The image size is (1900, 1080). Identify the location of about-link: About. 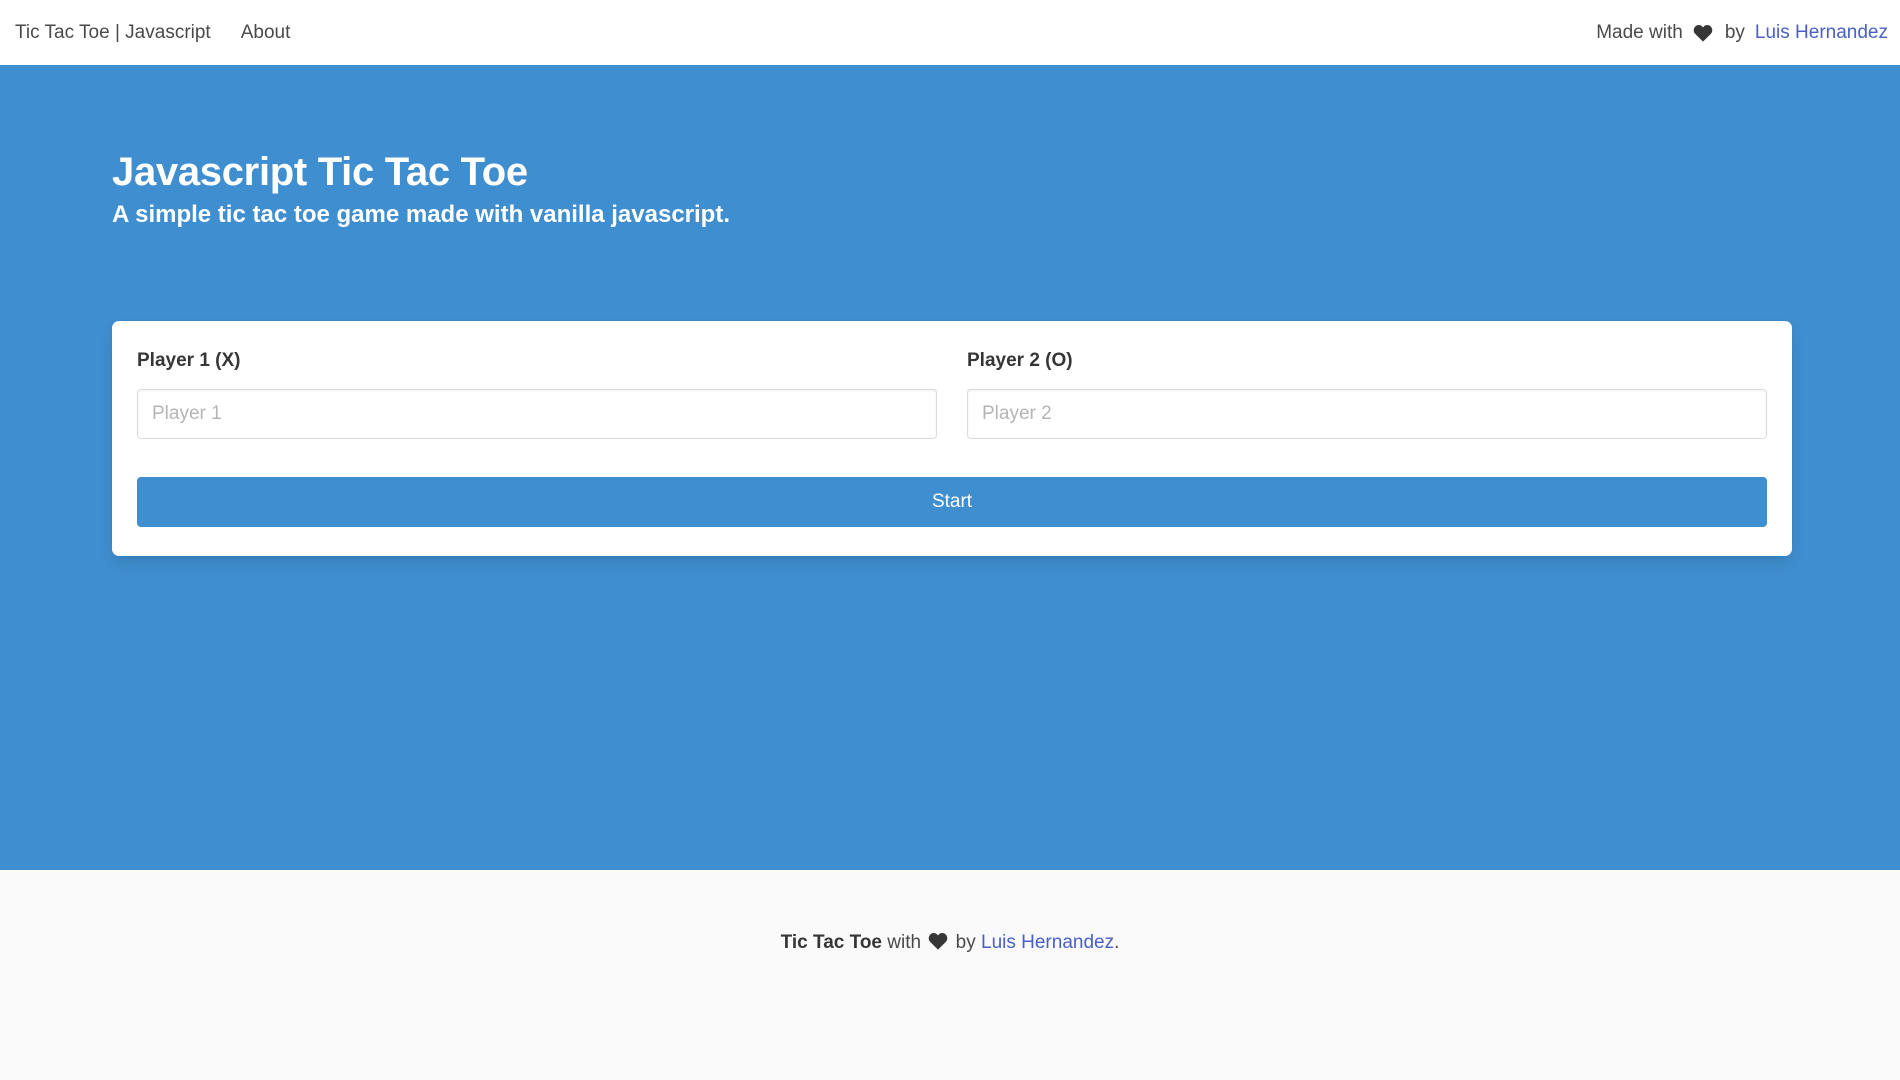
(266, 33).